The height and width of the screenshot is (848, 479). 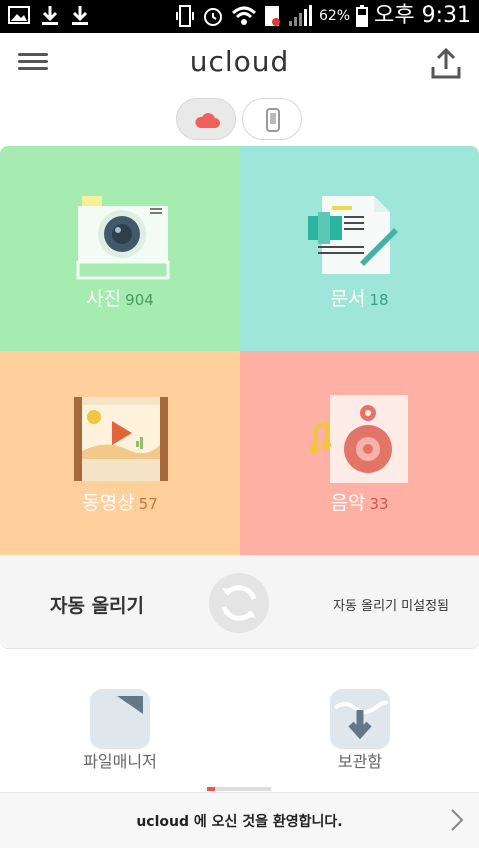 I want to click on clock: 오후 9:31, so click(x=422, y=15).